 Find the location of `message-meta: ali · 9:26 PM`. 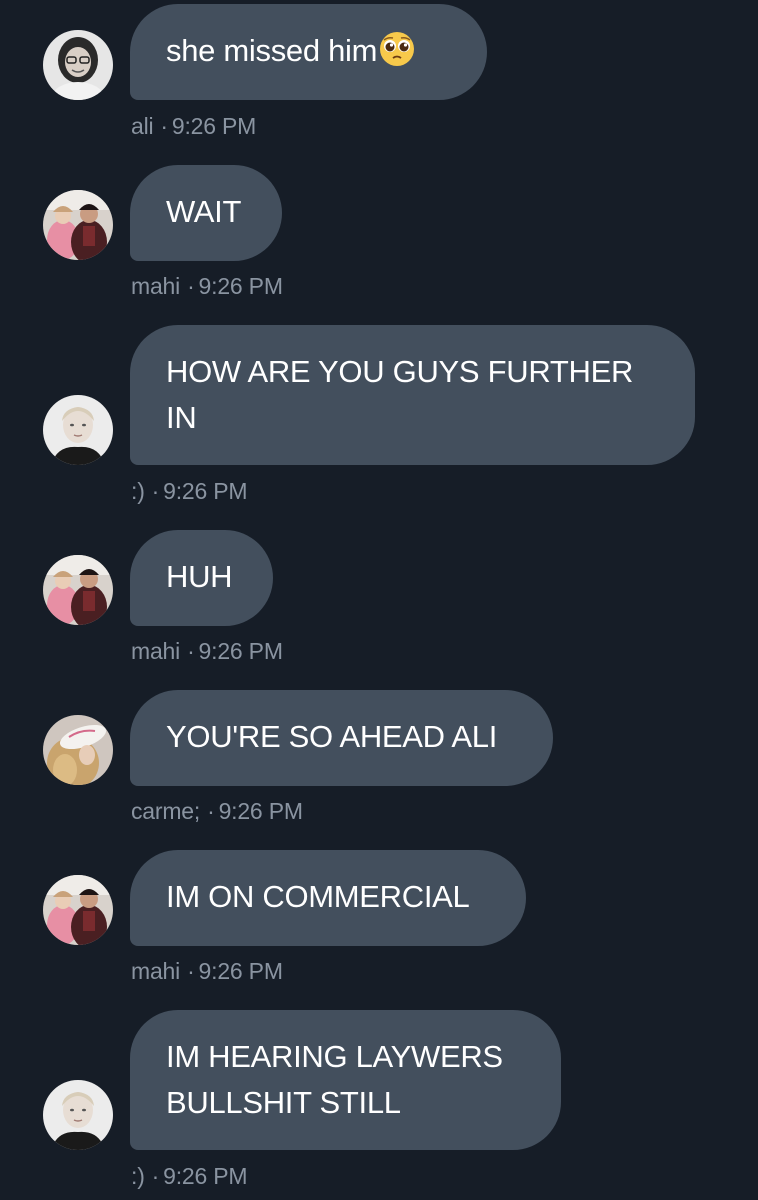

message-meta: ali · 9:26 PM is located at coordinates (193, 126).